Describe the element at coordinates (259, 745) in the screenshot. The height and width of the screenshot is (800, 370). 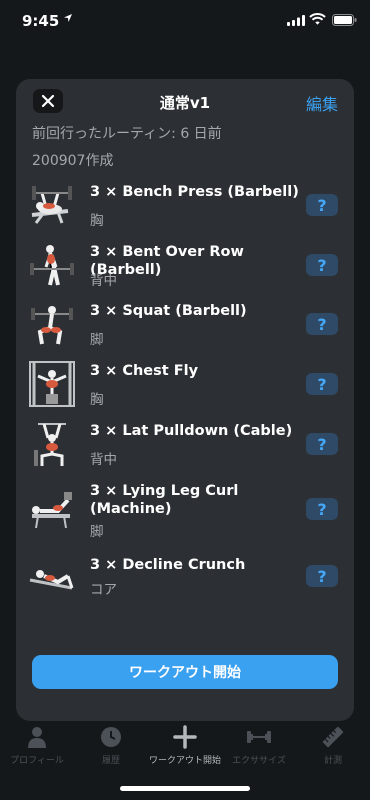
I see `tab-exercises: エクササイズ` at that location.